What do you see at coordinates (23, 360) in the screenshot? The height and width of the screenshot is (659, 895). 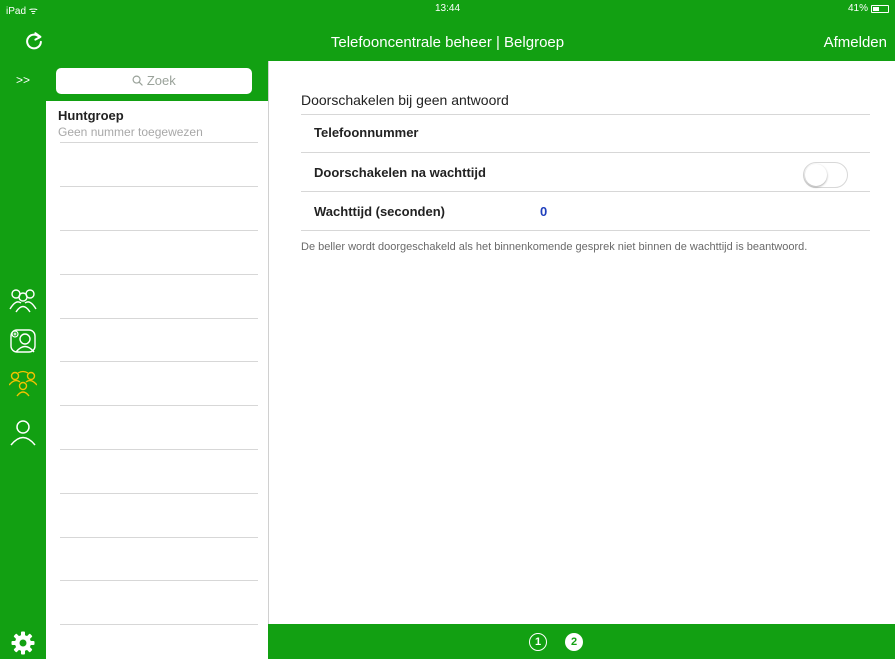 I see `side-rail: >>` at bounding box center [23, 360].